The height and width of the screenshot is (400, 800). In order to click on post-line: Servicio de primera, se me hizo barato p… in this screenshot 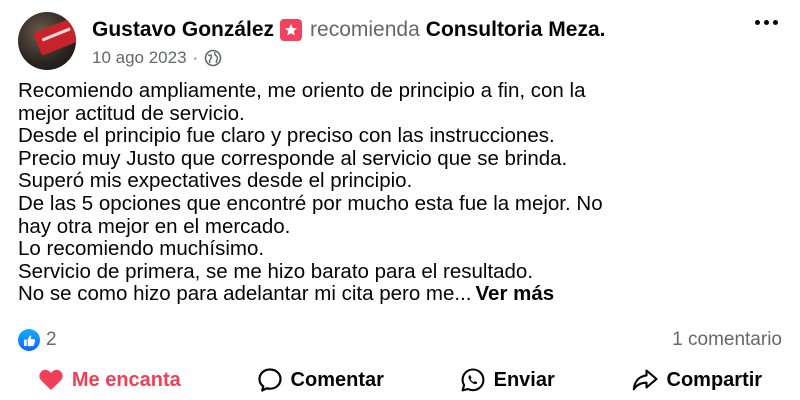, I will do `click(276, 271)`.